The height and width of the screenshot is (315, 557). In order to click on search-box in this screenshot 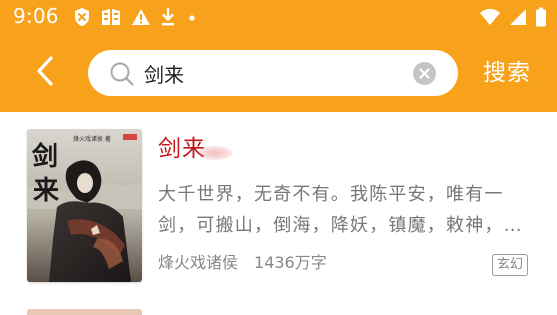, I will do `click(273, 73)`.